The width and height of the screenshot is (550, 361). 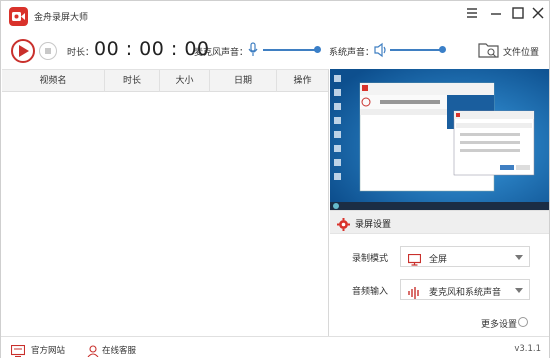 What do you see at coordinates (119, 350) in the screenshot?
I see `online-service-link: 在线客服` at bounding box center [119, 350].